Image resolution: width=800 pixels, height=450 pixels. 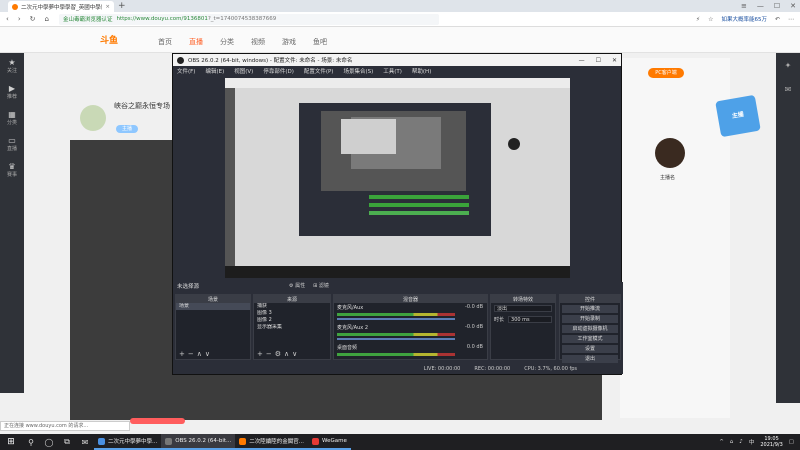 What do you see at coordinates (12, 118) in the screenshot?
I see `sidebar-item-category: ▦ 分类` at bounding box center [12, 118].